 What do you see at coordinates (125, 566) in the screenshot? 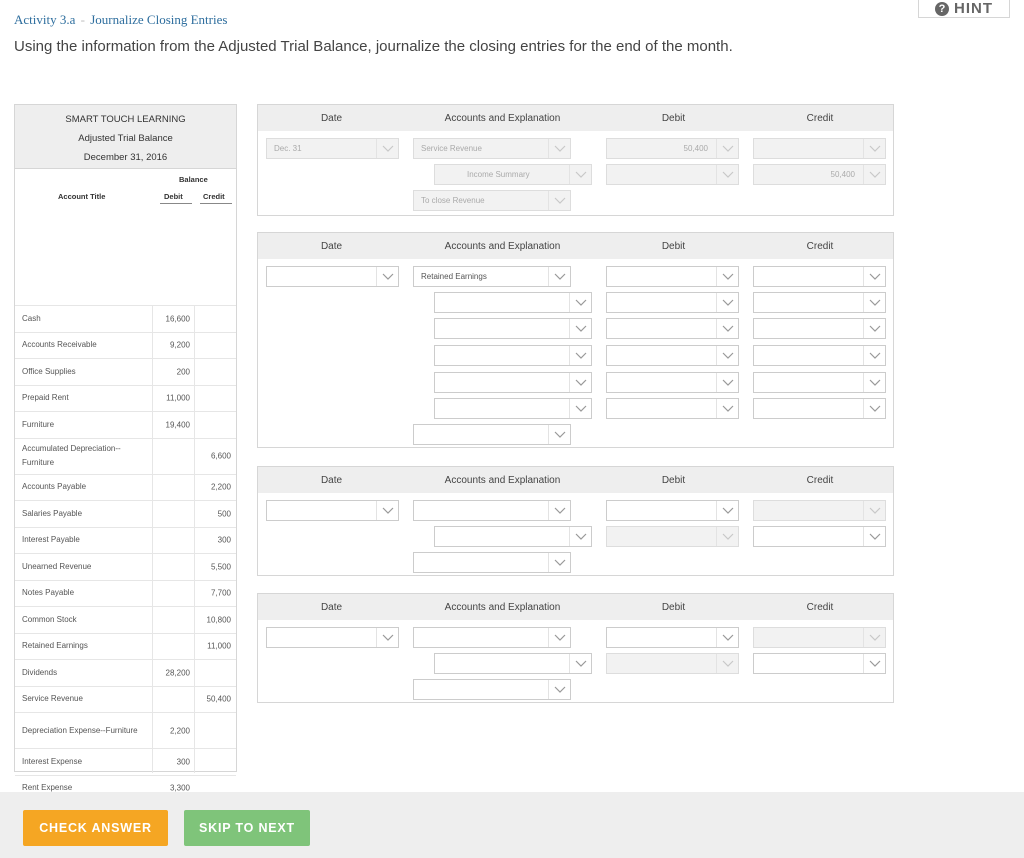
I see `trial-balance-row: Unearned Revenue 5,500` at bounding box center [125, 566].